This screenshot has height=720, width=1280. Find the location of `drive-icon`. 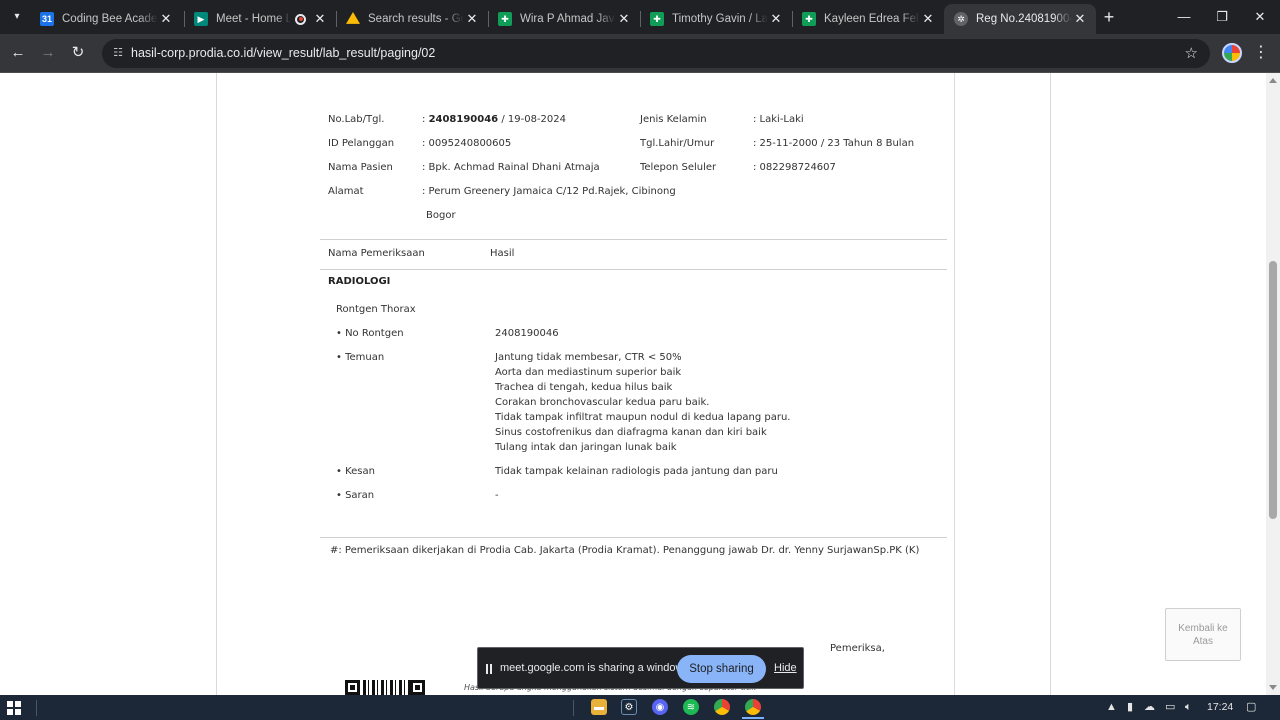

drive-icon is located at coordinates (353, 18).